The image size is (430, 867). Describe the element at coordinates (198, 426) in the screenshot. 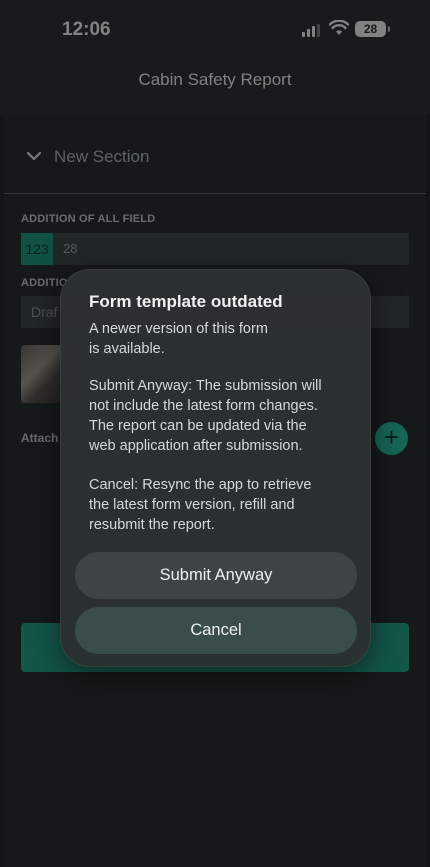

I see `submit-explanation-line: The report can be updated via the` at that location.